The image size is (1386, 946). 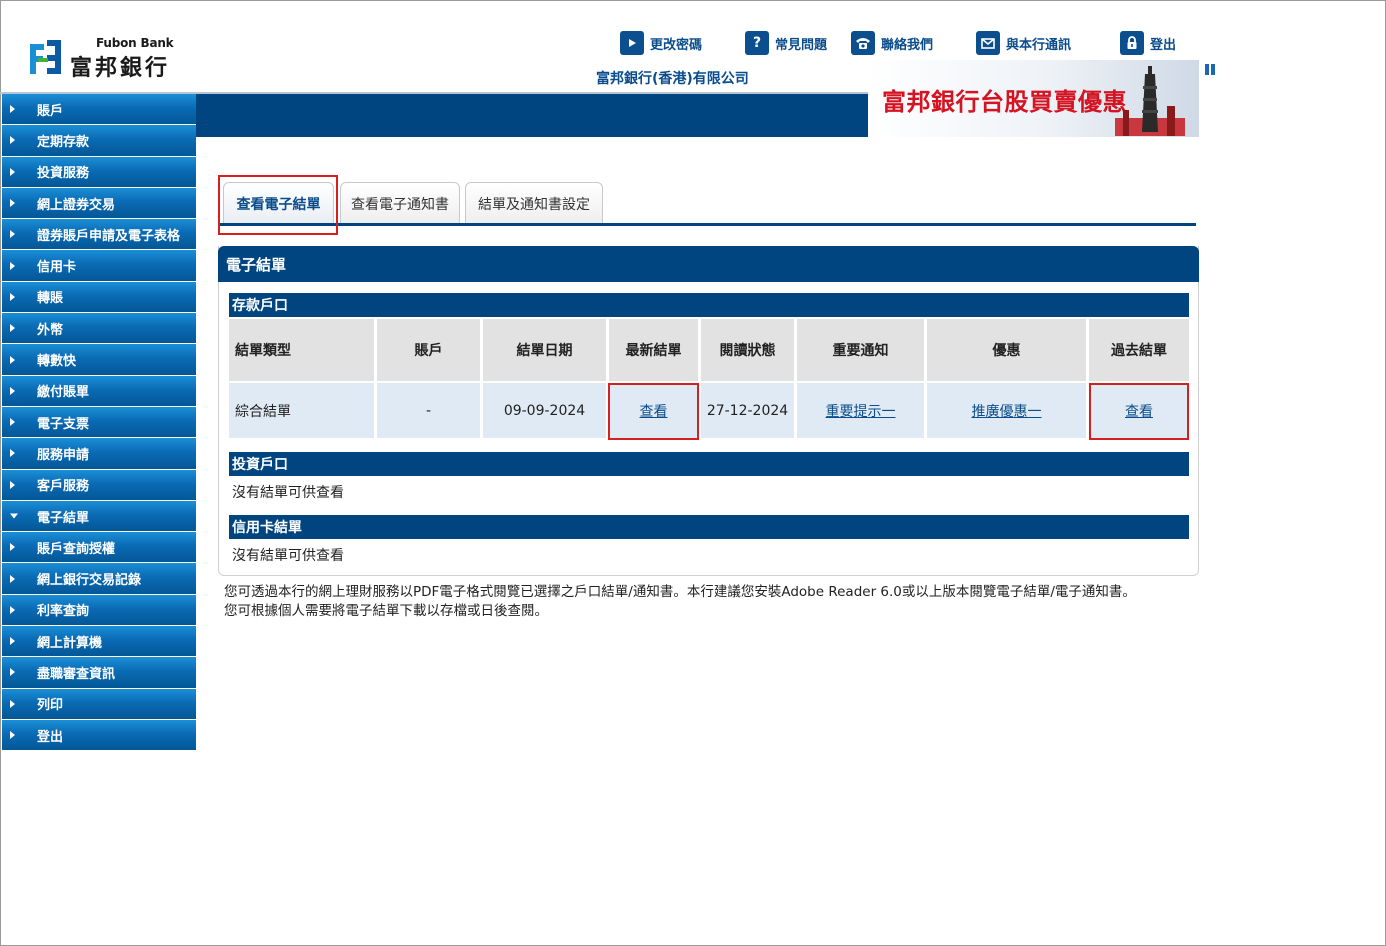 I want to click on sidebar-item-service-request: 服務申請, so click(x=99, y=454).